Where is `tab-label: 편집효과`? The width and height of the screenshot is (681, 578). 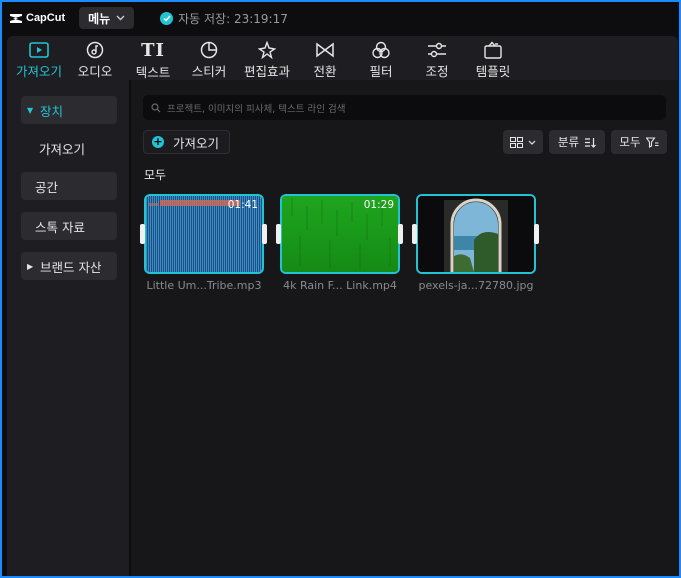 tab-label: 편집효과 is located at coordinates (266, 71).